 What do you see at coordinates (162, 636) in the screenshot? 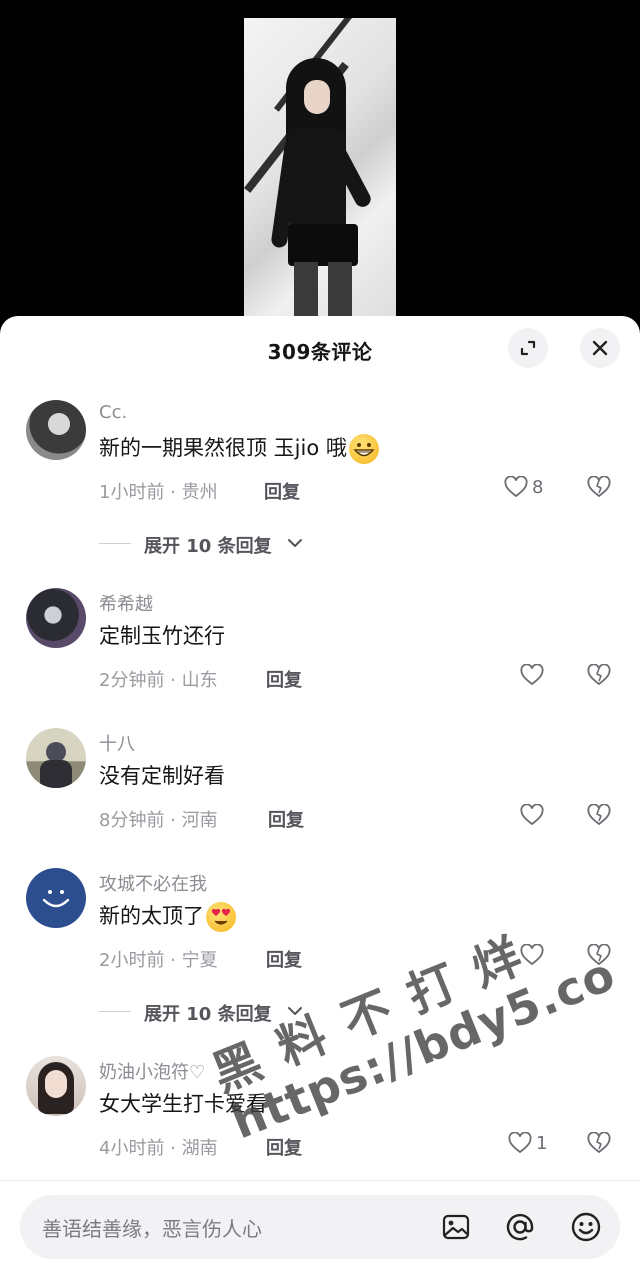
I see `comment-text: 定制玉竹还行` at bounding box center [162, 636].